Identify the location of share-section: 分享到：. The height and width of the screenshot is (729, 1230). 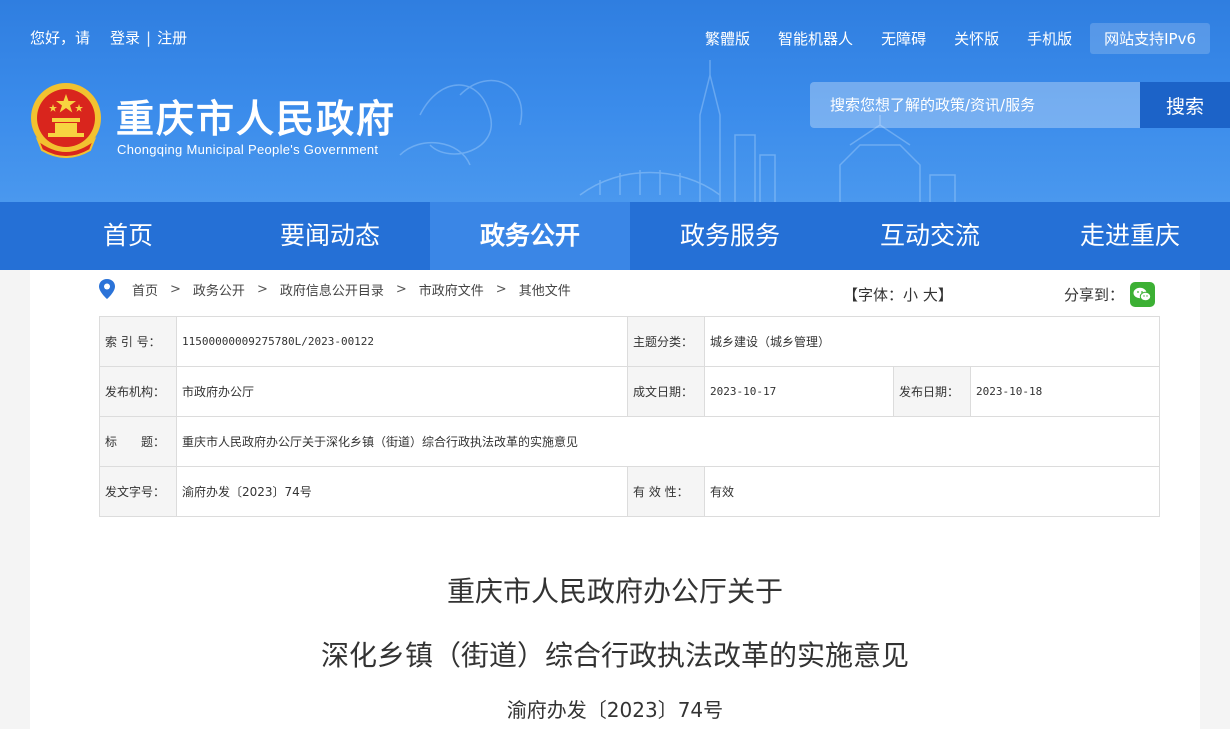
(1110, 294).